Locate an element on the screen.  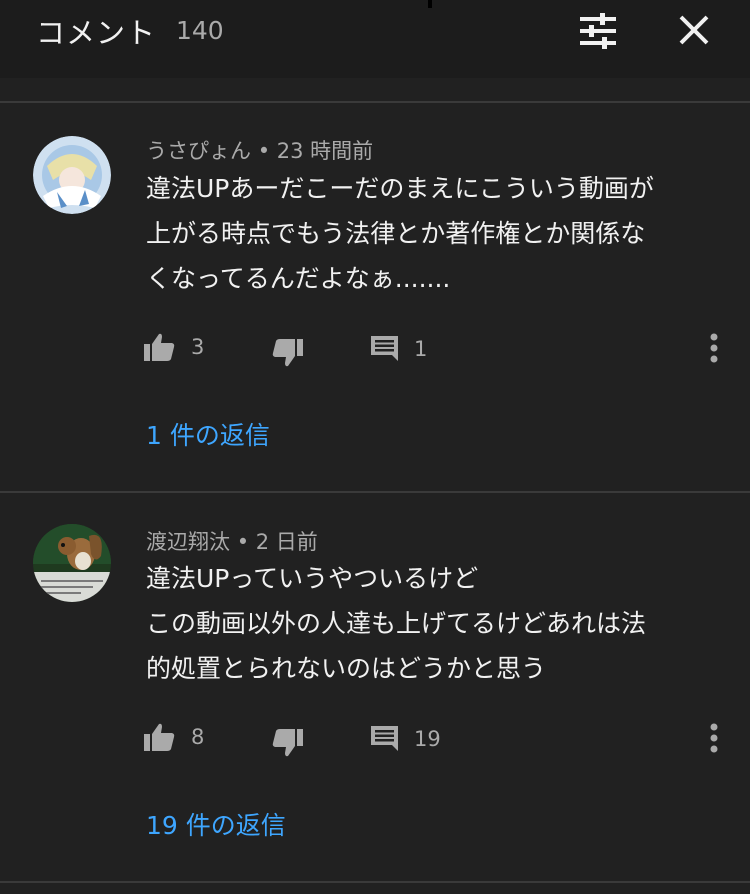
sliders-icon is located at coordinates (598, 31).